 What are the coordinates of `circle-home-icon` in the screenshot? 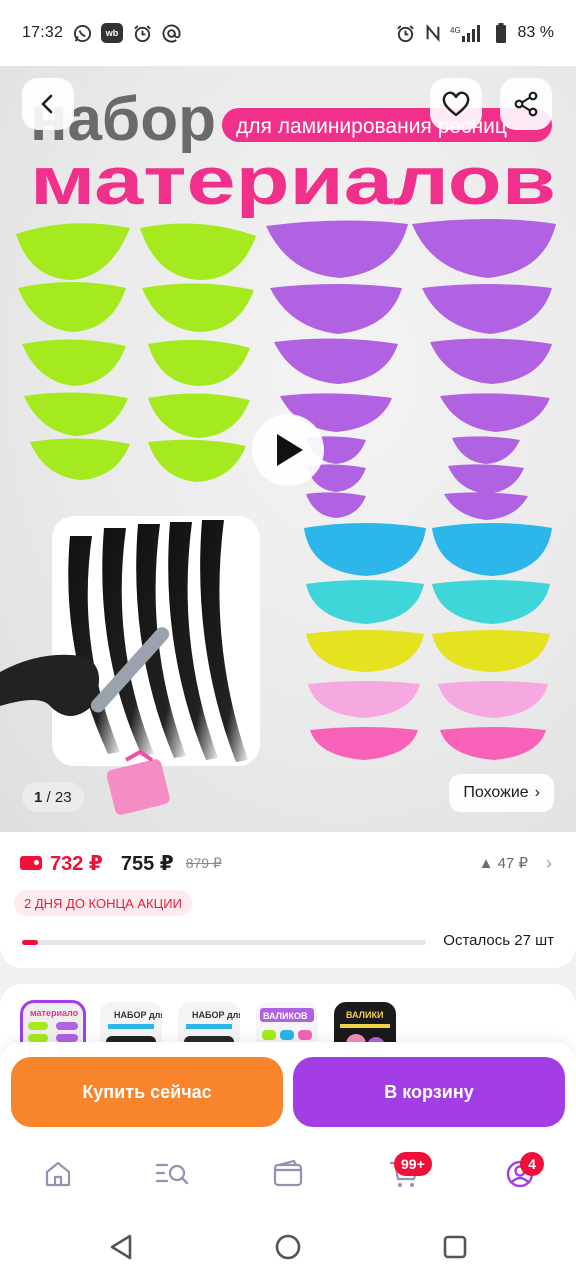 It's located at (288, 1247).